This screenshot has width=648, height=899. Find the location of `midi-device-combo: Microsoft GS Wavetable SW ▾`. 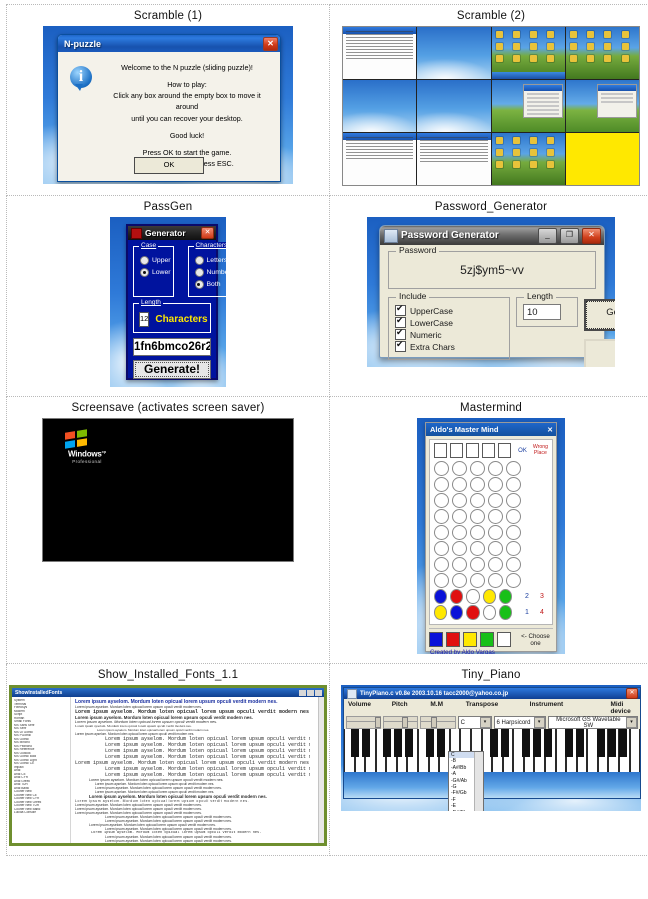

midi-device-combo: Microsoft GS Wavetable SW ▾ is located at coordinates (592, 722).